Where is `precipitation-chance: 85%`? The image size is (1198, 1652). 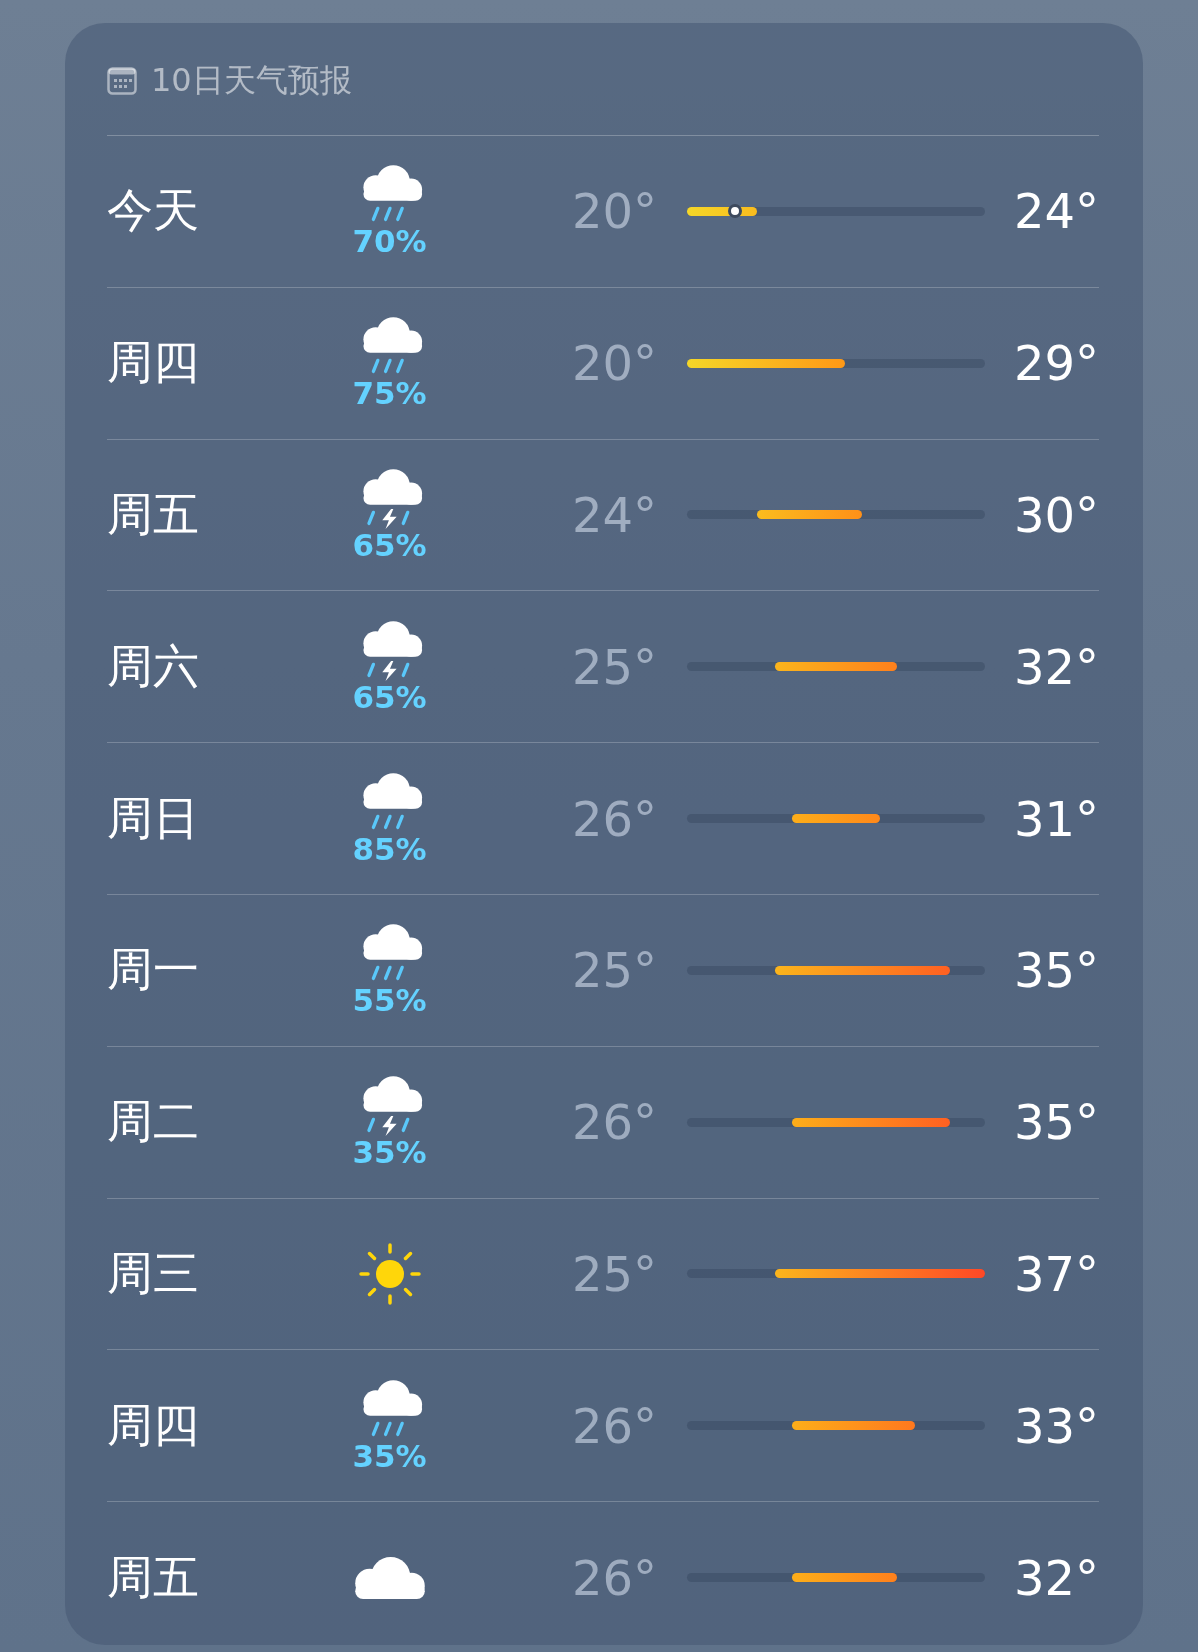
precipitation-chance: 85% is located at coordinates (389, 848).